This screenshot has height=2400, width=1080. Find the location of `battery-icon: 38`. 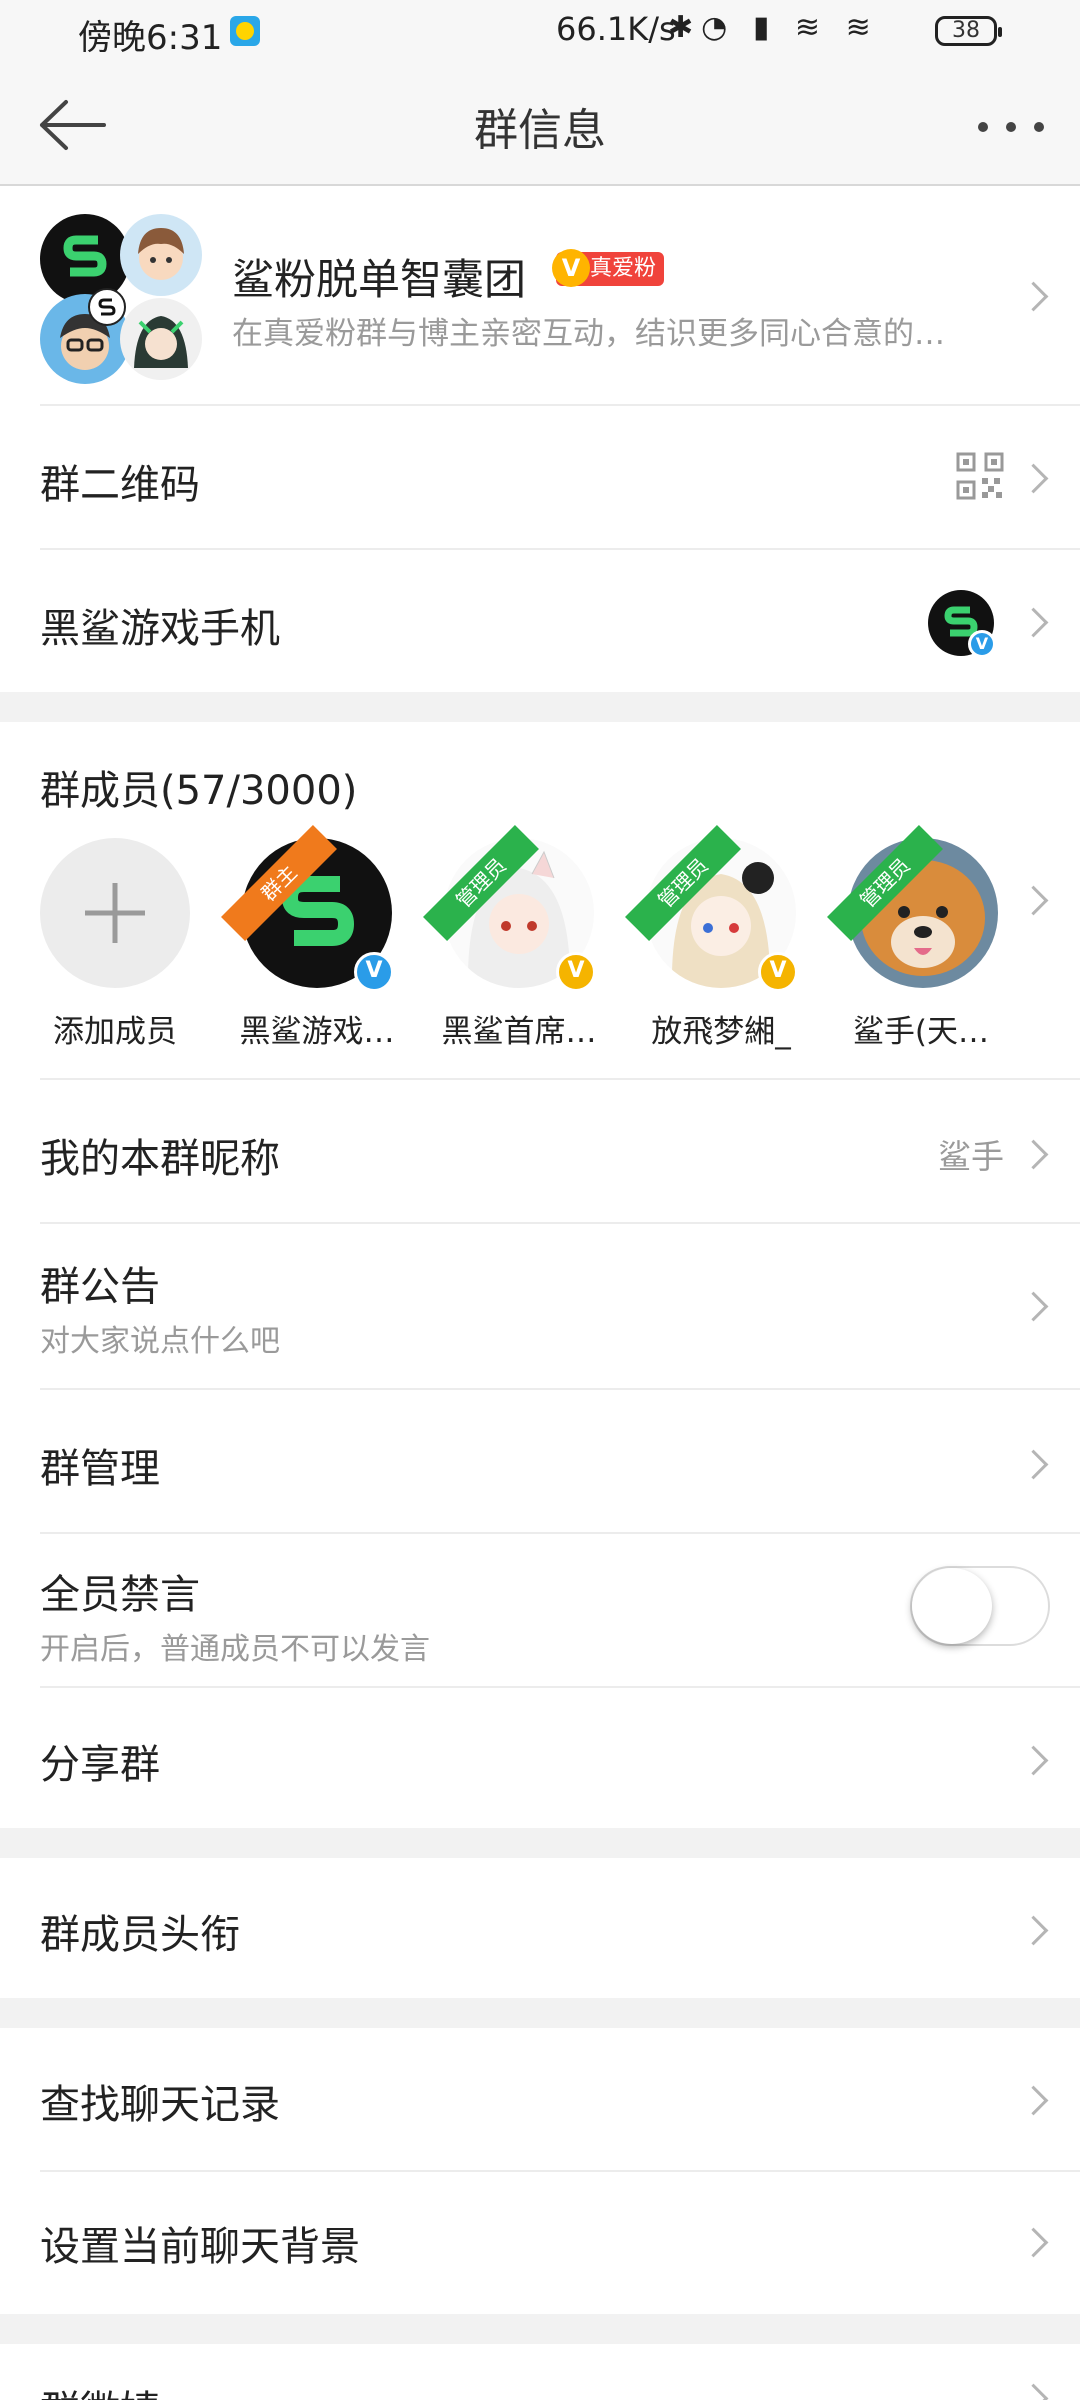

battery-icon: 38 is located at coordinates (968, 31).